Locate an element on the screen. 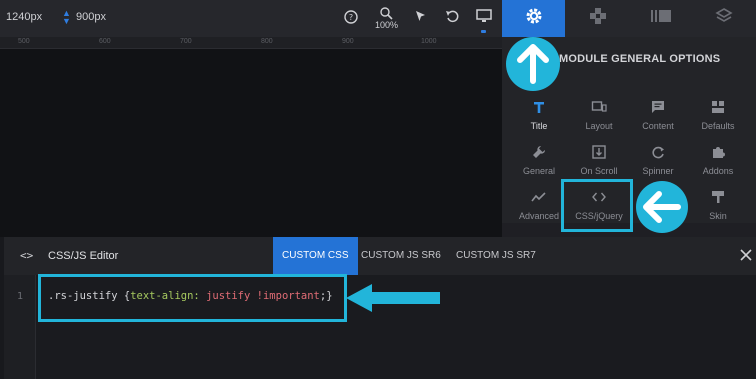  width-value: 1240px is located at coordinates (24, 17).